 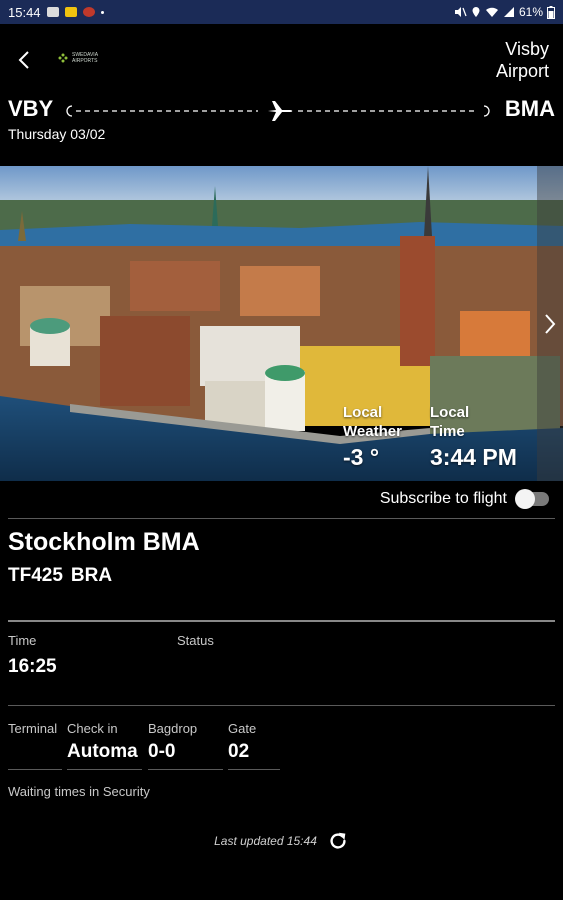 I want to click on airplane-icon, so click(x=280, y=111).